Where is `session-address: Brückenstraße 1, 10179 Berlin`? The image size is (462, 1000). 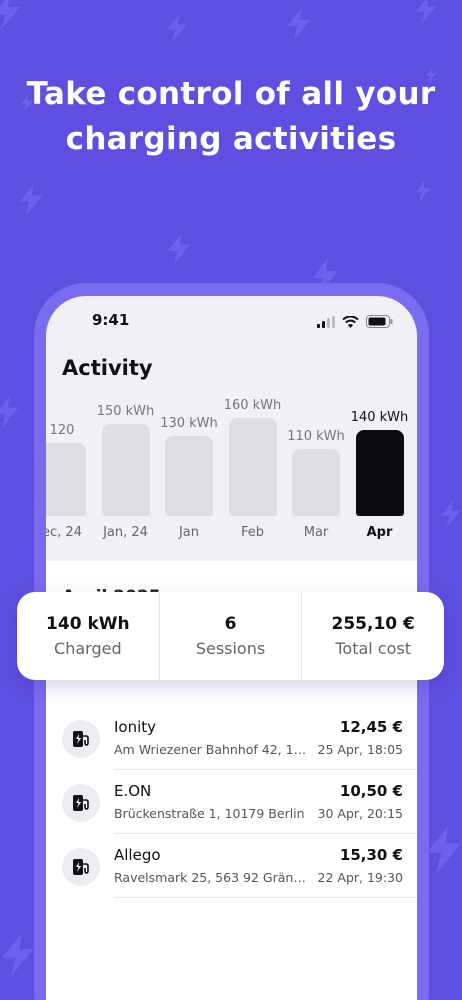
session-address: Brückenstraße 1, 10179 Berlin is located at coordinates (209, 813).